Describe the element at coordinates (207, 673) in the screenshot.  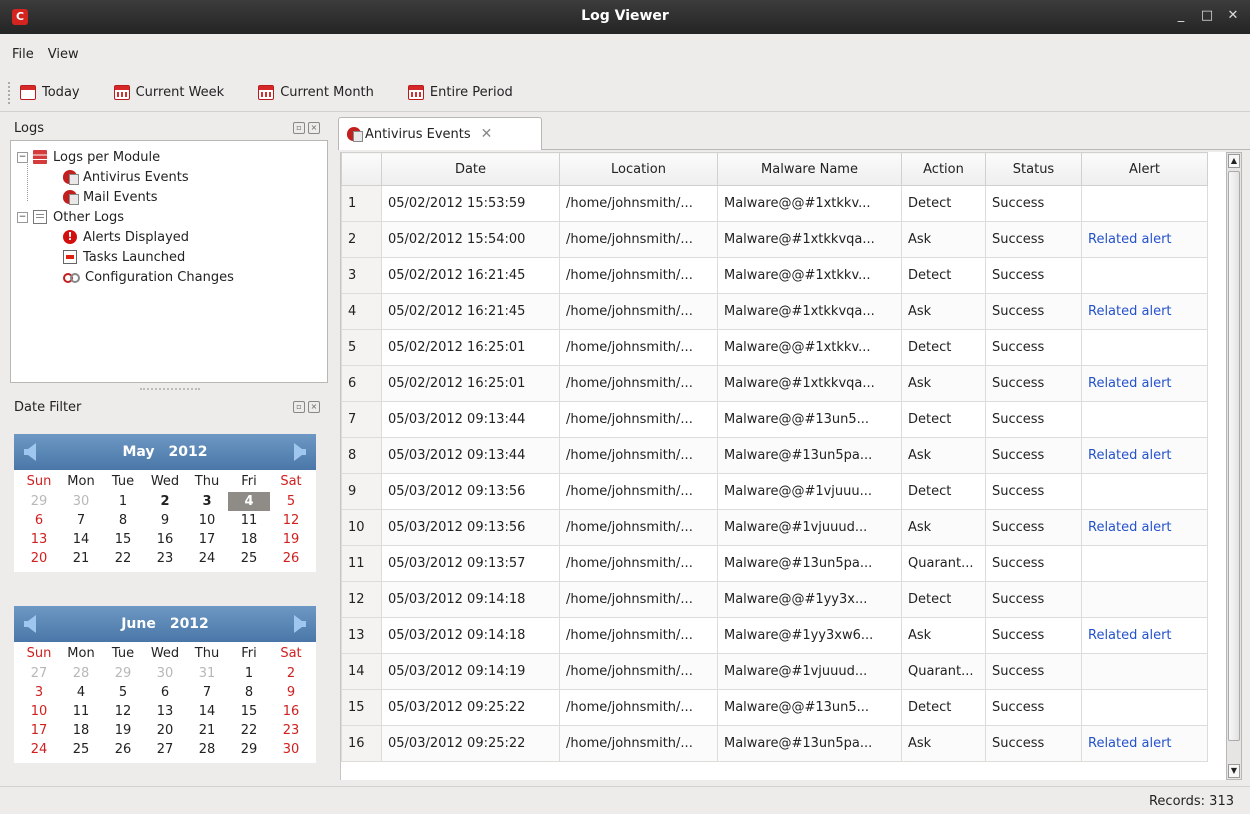
I see `calendar-day: 31` at that location.